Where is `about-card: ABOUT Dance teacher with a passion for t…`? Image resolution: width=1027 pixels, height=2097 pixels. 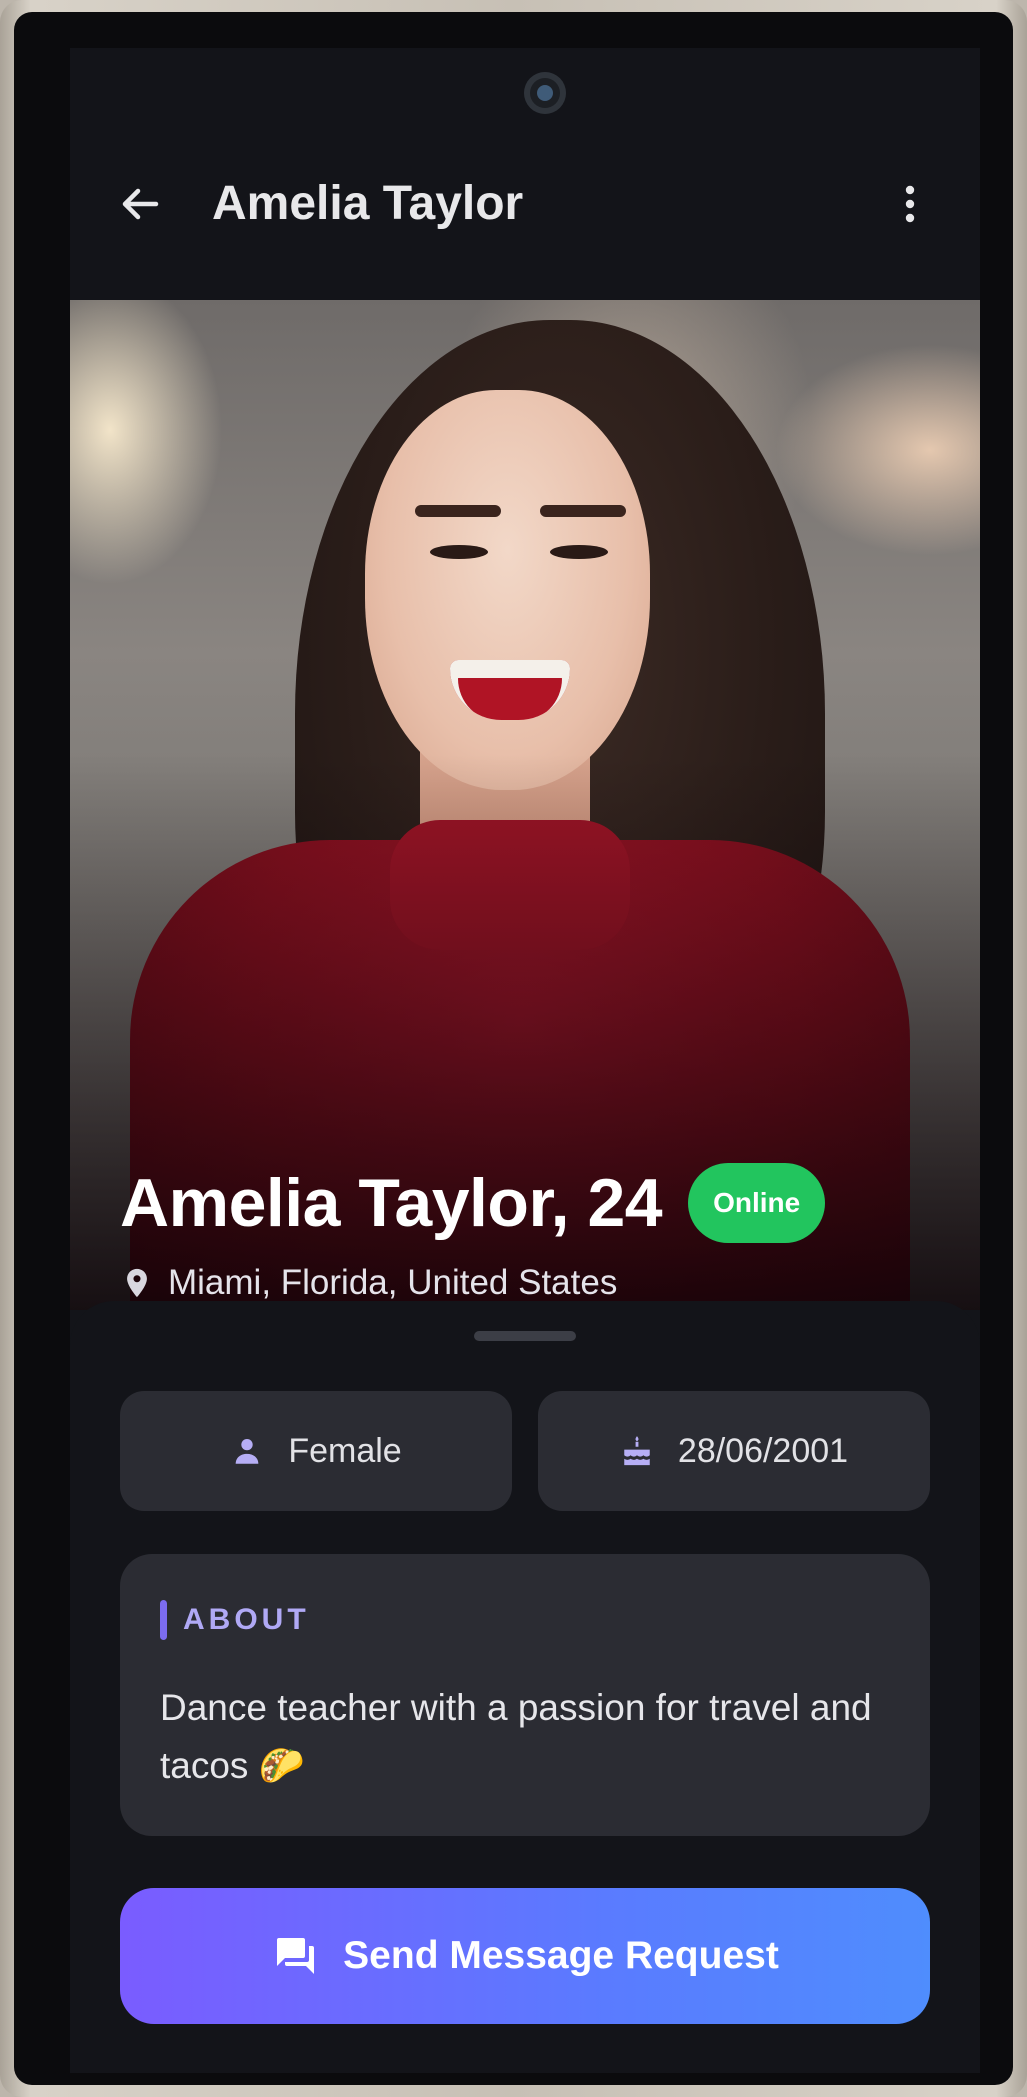
about-card: ABOUT Dance teacher with a passion for t… is located at coordinates (525, 1695).